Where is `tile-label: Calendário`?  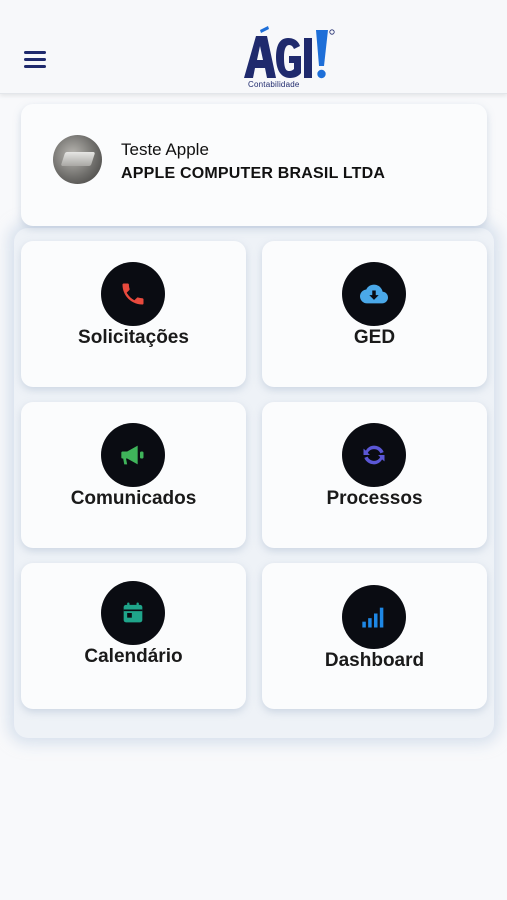 tile-label: Calendário is located at coordinates (133, 656).